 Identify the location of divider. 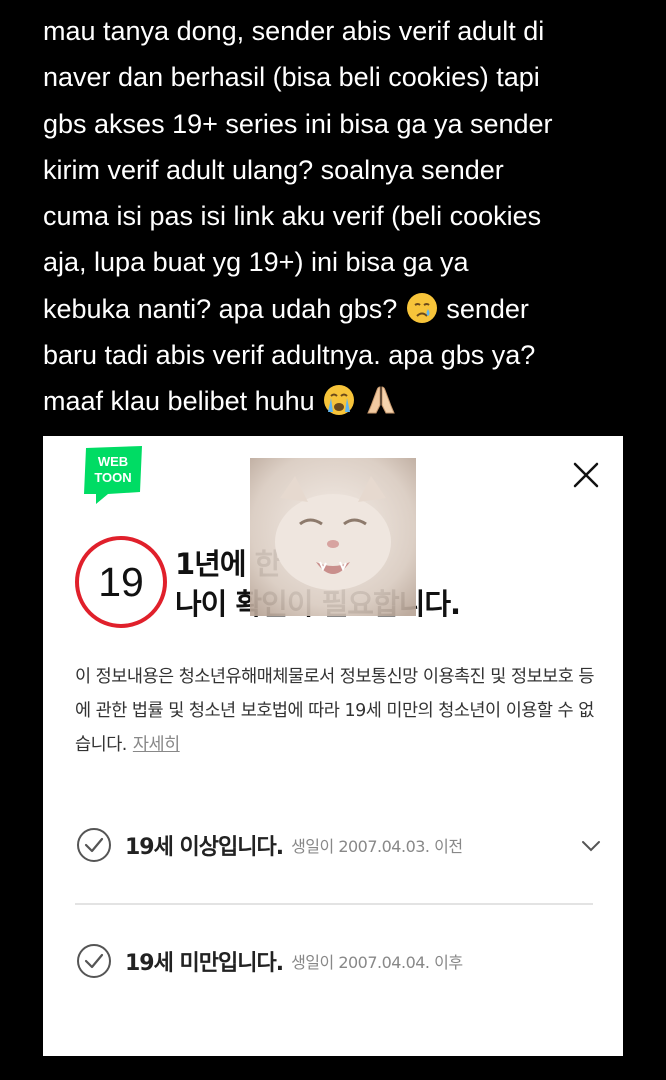
(334, 904).